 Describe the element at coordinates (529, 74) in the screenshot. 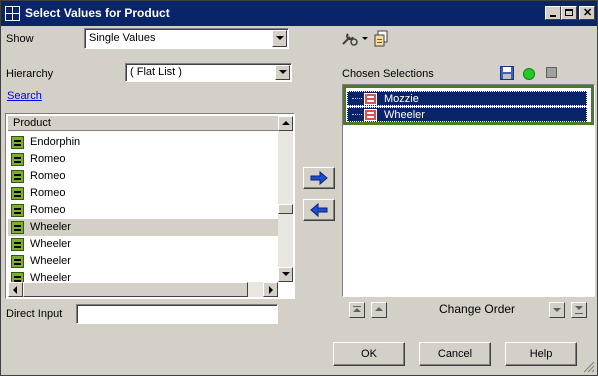

I see `green-status-icon` at that location.